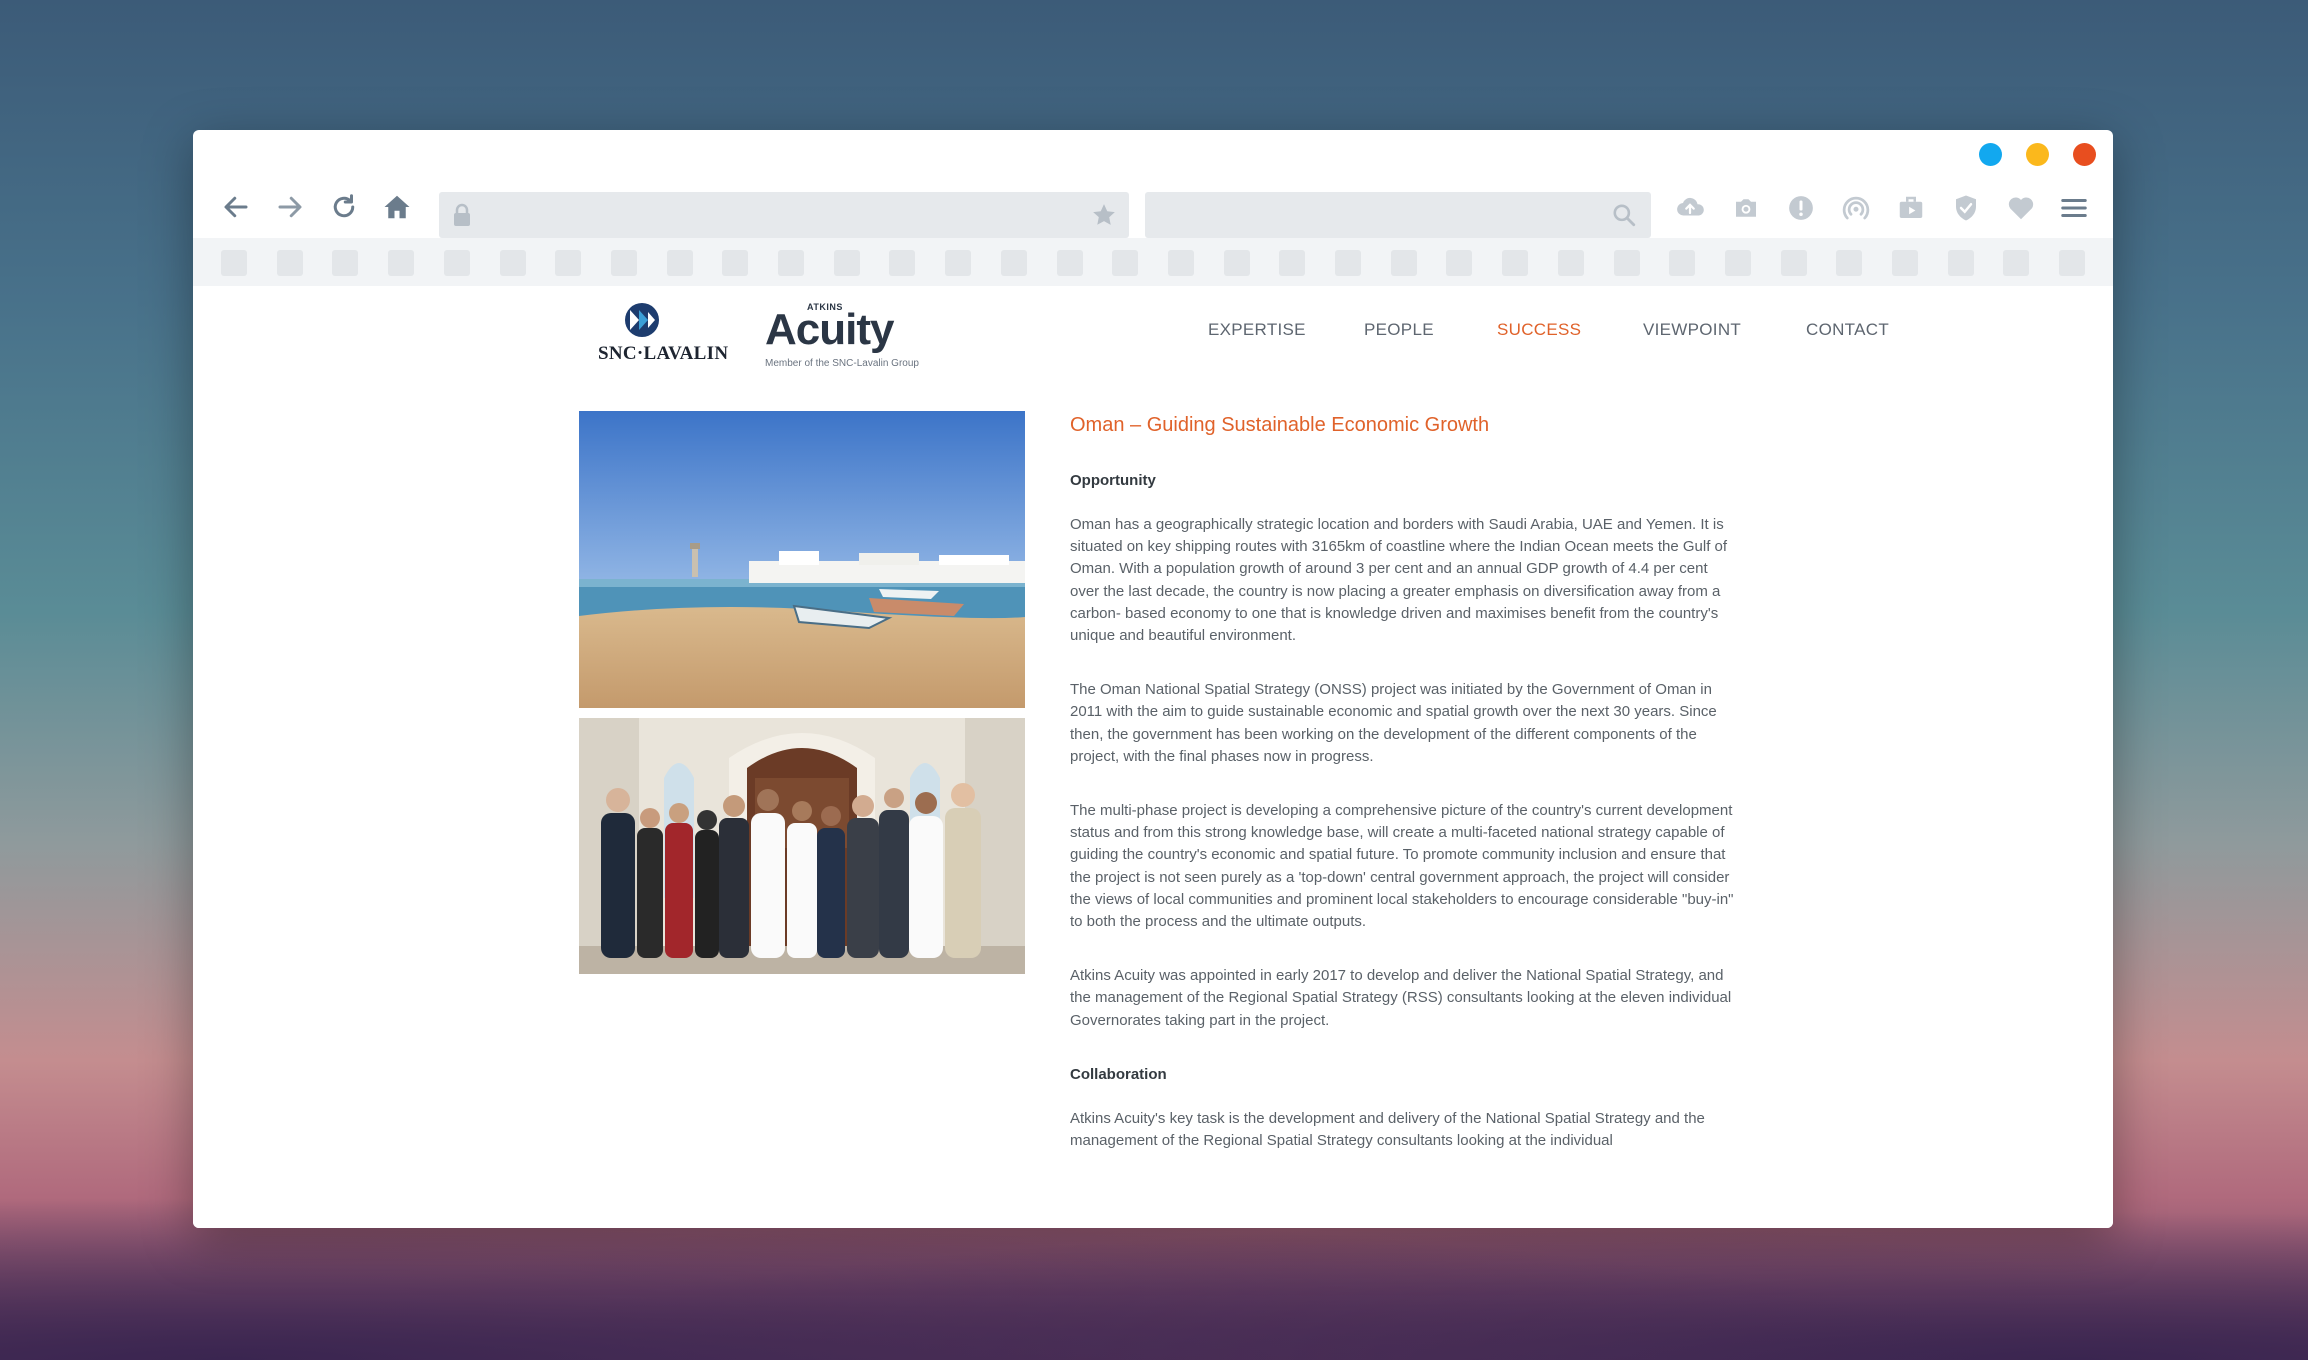 This screenshot has height=1360, width=2308. Describe the element at coordinates (397, 207) in the screenshot. I see `home-icon` at that location.